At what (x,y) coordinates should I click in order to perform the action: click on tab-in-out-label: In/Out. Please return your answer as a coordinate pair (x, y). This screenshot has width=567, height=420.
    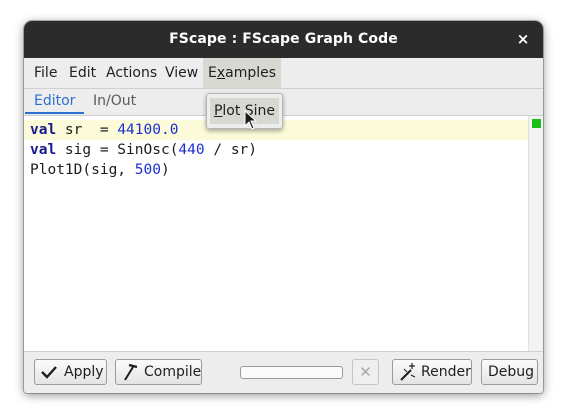
    Looking at the image, I should click on (115, 101).